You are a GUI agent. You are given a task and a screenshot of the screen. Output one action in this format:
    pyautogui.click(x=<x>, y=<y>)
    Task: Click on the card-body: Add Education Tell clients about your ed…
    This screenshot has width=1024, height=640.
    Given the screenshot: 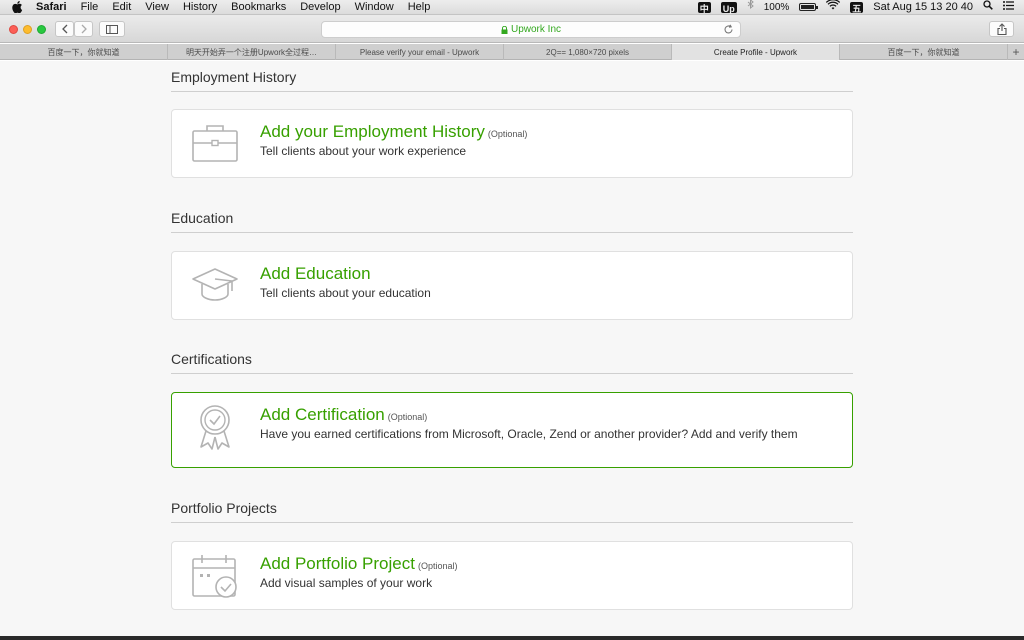 What is the action you would take?
    pyautogui.click(x=548, y=282)
    